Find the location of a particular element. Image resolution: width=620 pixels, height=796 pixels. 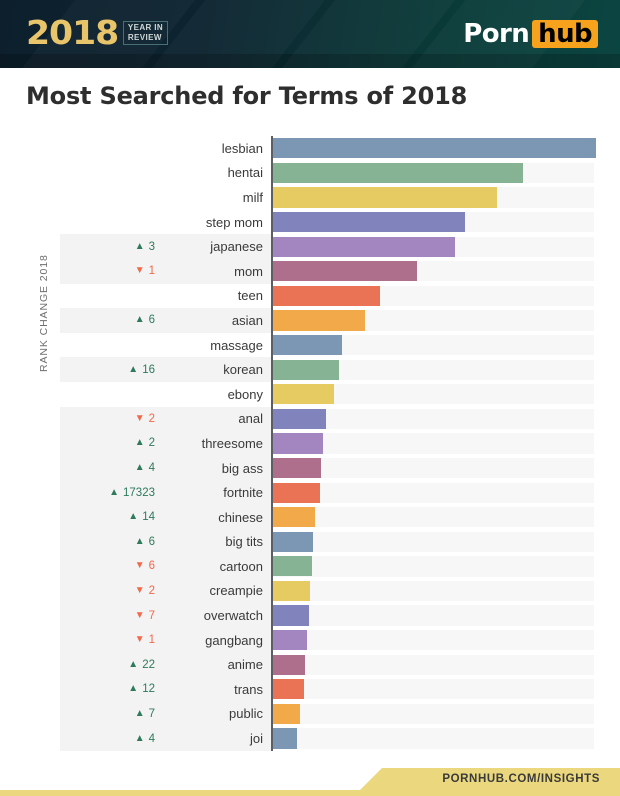

rank-change-cell: ▲ 14 is located at coordinates (107, 517).